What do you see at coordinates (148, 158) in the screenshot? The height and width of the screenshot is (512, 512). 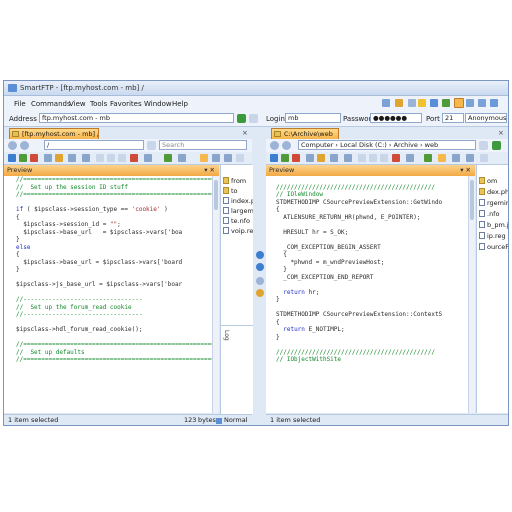 I see `transfer-icon` at bounding box center [148, 158].